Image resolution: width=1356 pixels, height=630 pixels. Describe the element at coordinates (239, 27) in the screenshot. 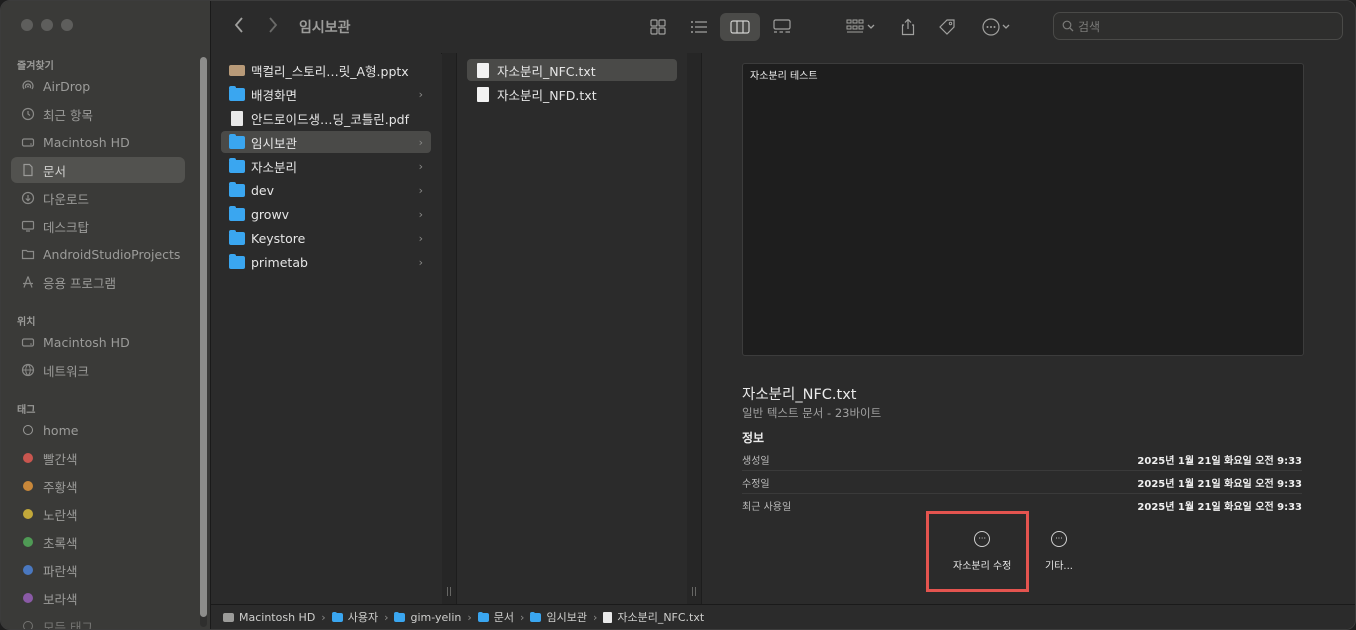

I see `back-button` at that location.